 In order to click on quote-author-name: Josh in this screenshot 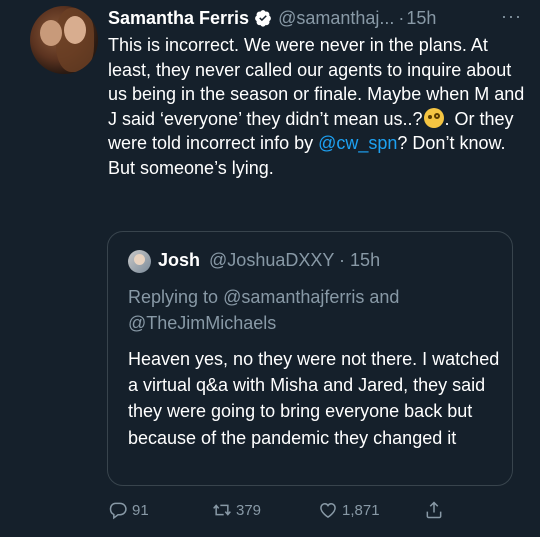, I will do `click(179, 260)`.